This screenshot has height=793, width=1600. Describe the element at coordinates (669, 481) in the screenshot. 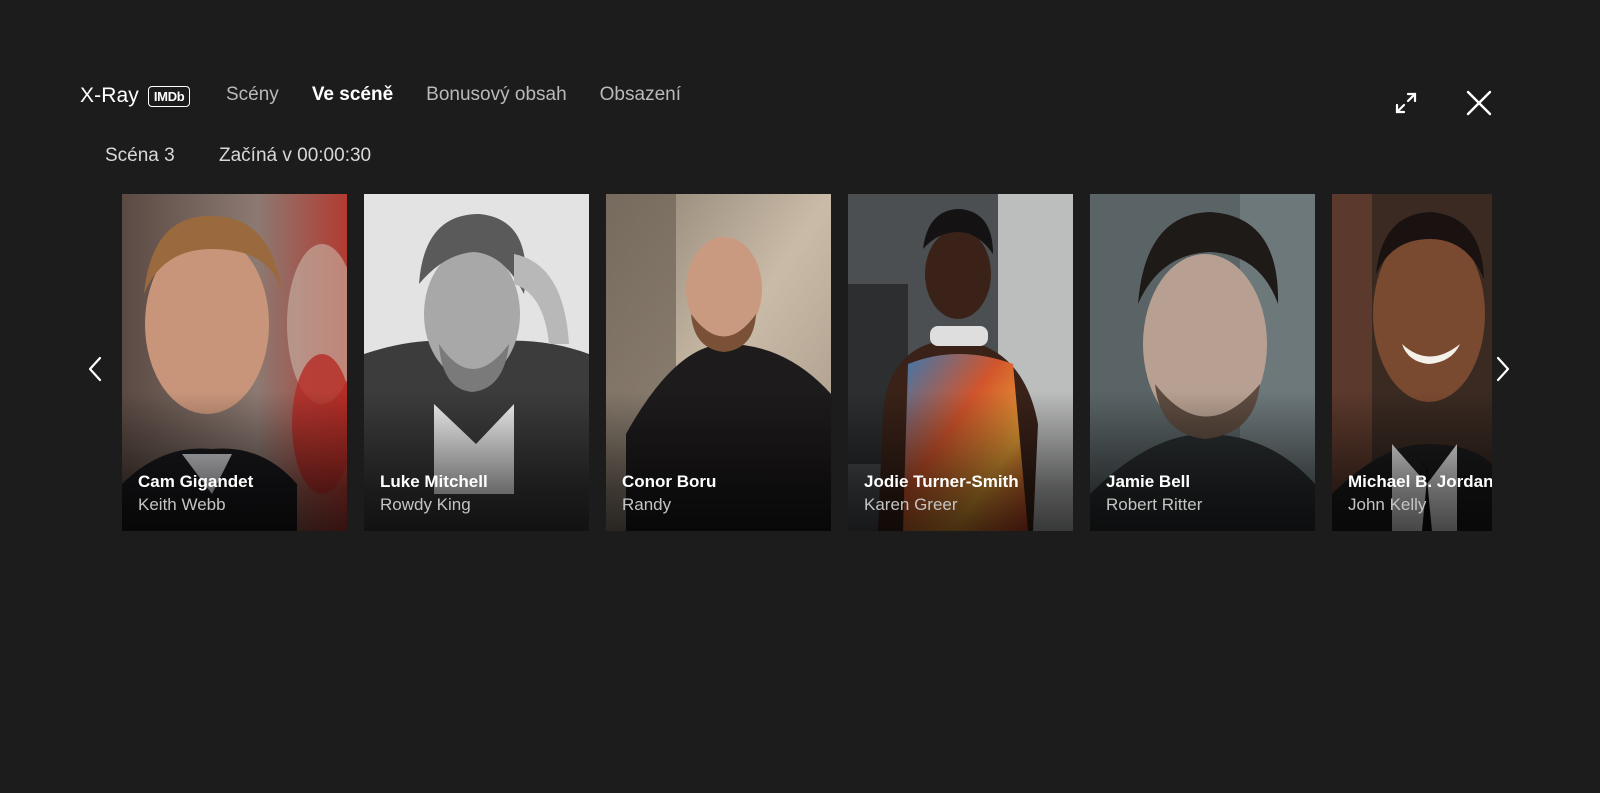

I see `actor-name: Conor Boru` at that location.